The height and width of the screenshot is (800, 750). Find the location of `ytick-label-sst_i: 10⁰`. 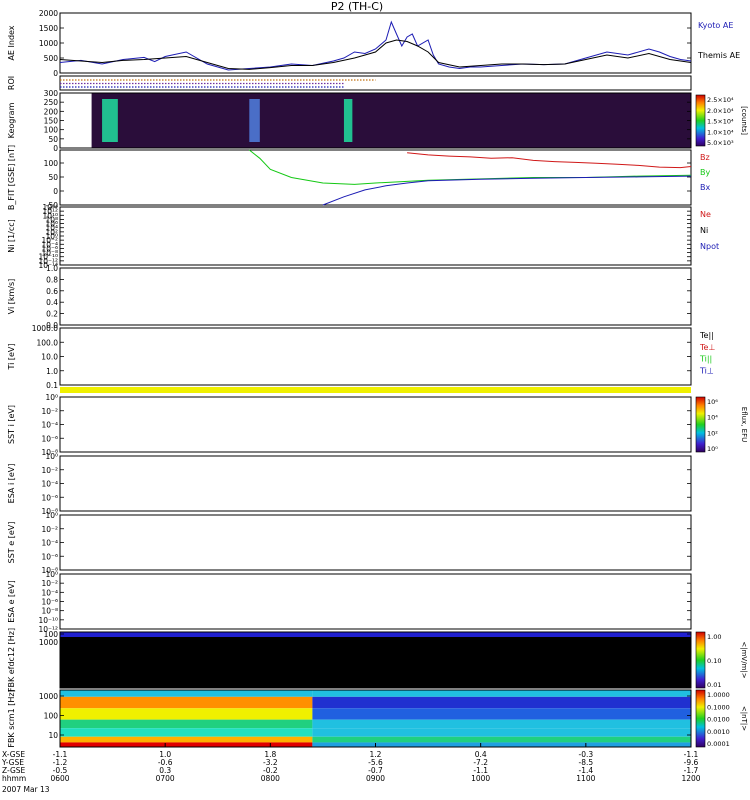

ytick-label-sst_i: 10⁰ is located at coordinates (51, 397).